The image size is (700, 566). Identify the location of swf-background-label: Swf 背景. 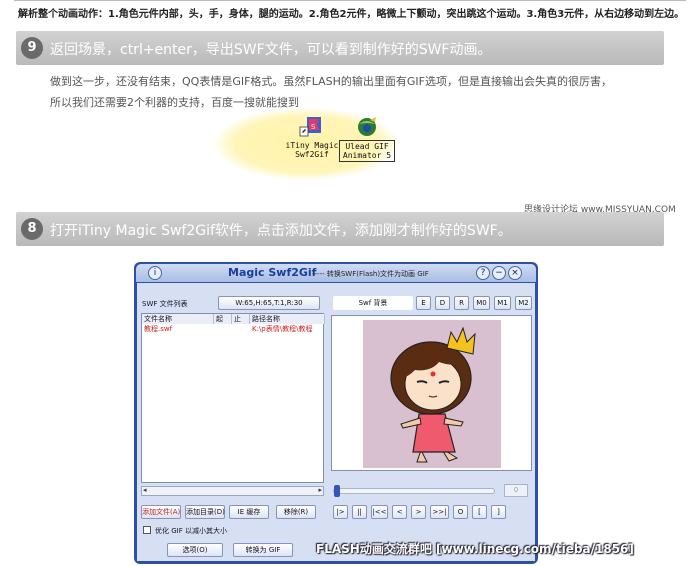
(373, 303).